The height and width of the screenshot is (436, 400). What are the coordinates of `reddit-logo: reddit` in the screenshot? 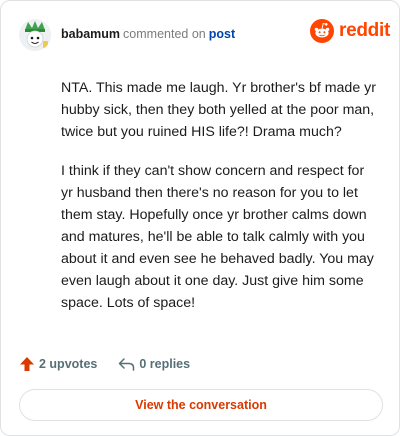 It's located at (350, 31).